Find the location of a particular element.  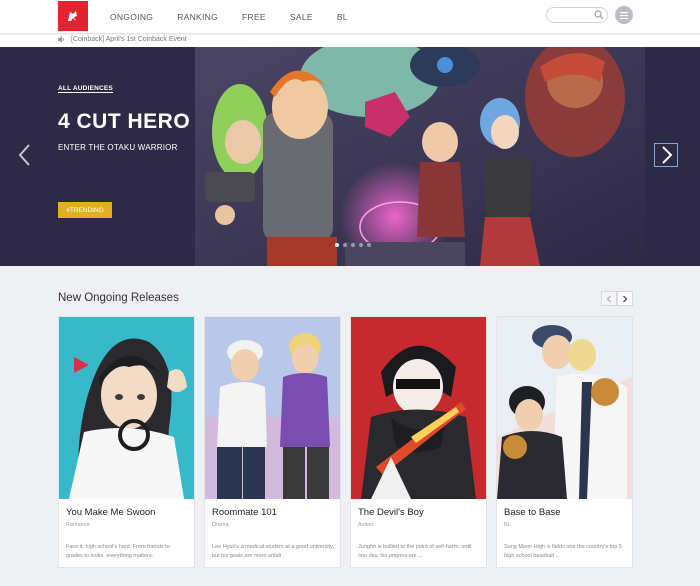

logo-button is located at coordinates (73, 16).